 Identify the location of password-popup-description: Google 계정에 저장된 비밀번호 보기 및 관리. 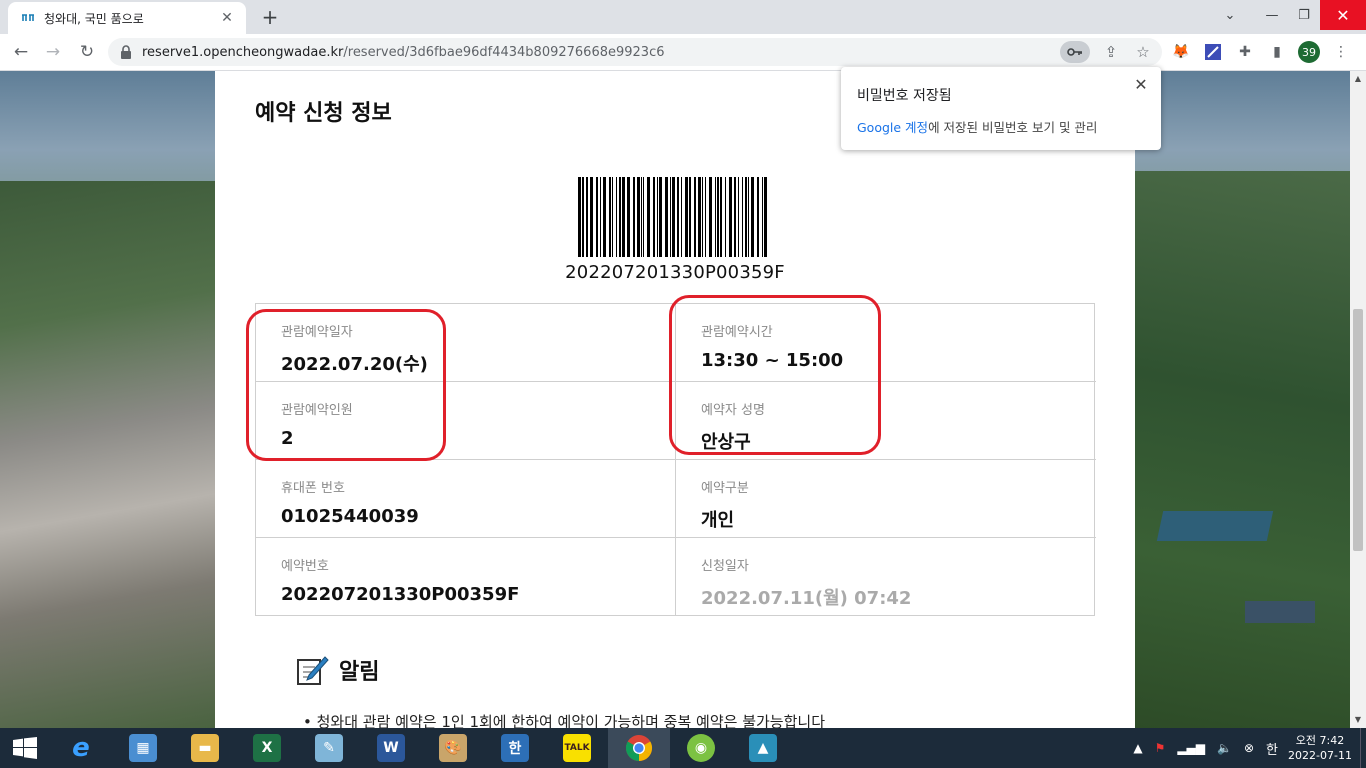
(1001, 126).